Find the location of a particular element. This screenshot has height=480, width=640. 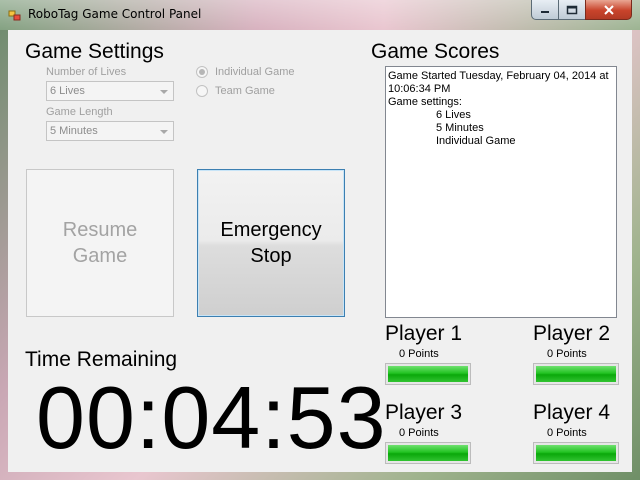

player-4-bar-fill is located at coordinates (576, 453).